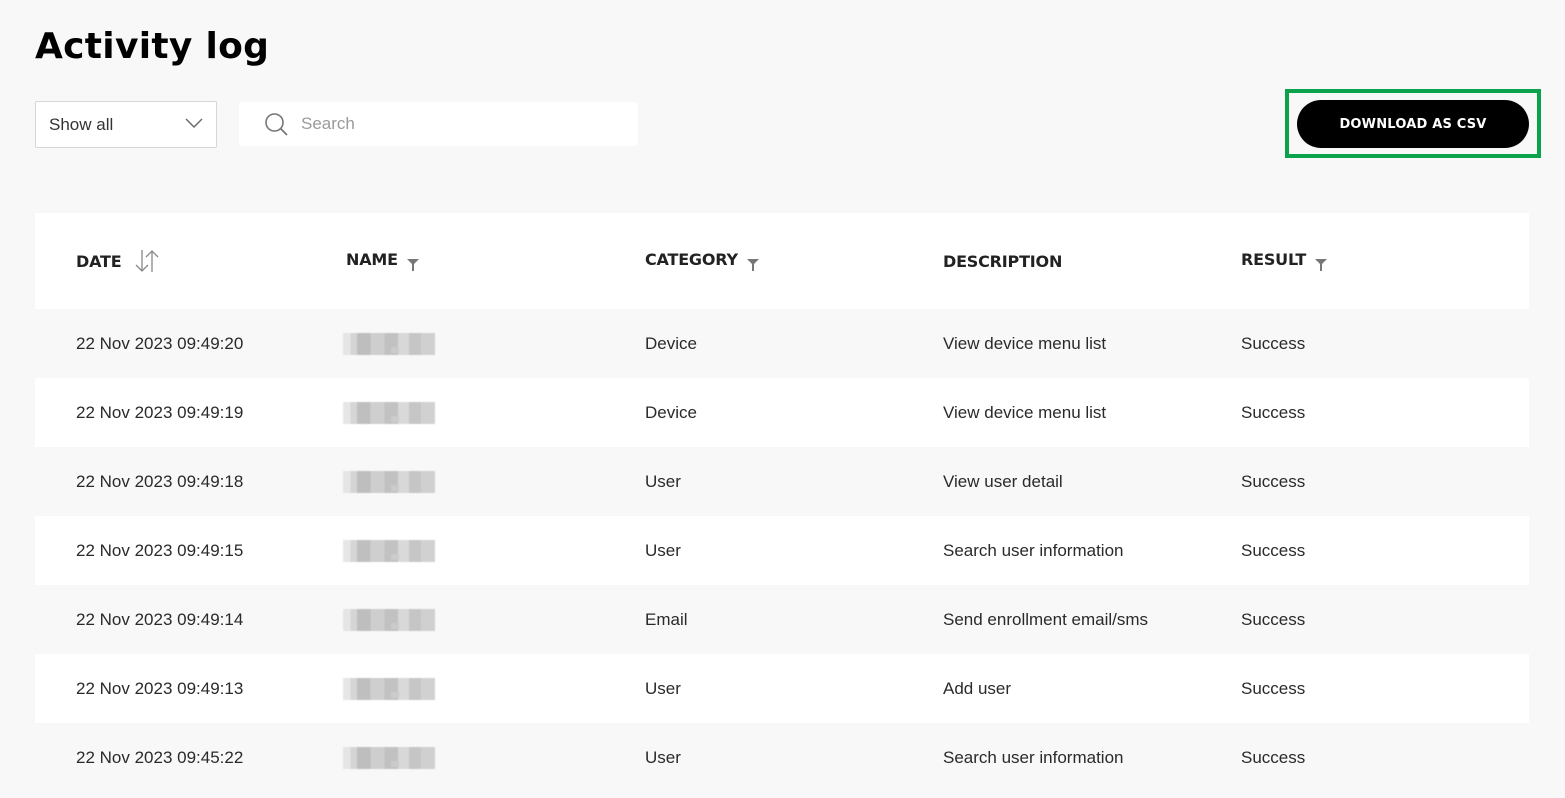 This screenshot has width=1565, height=798. Describe the element at coordinates (160, 481) in the screenshot. I see `cell-date: 22 Nov 2023 09:49:18` at that location.